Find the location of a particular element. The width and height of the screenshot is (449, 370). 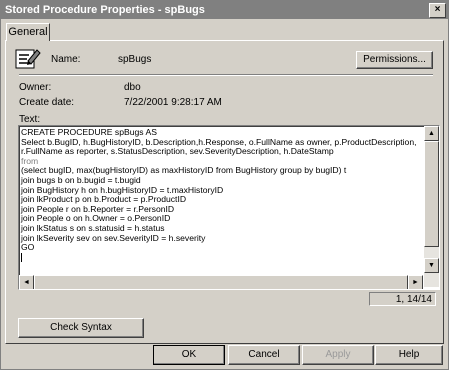

cancel-button: Cancel is located at coordinates (264, 355).